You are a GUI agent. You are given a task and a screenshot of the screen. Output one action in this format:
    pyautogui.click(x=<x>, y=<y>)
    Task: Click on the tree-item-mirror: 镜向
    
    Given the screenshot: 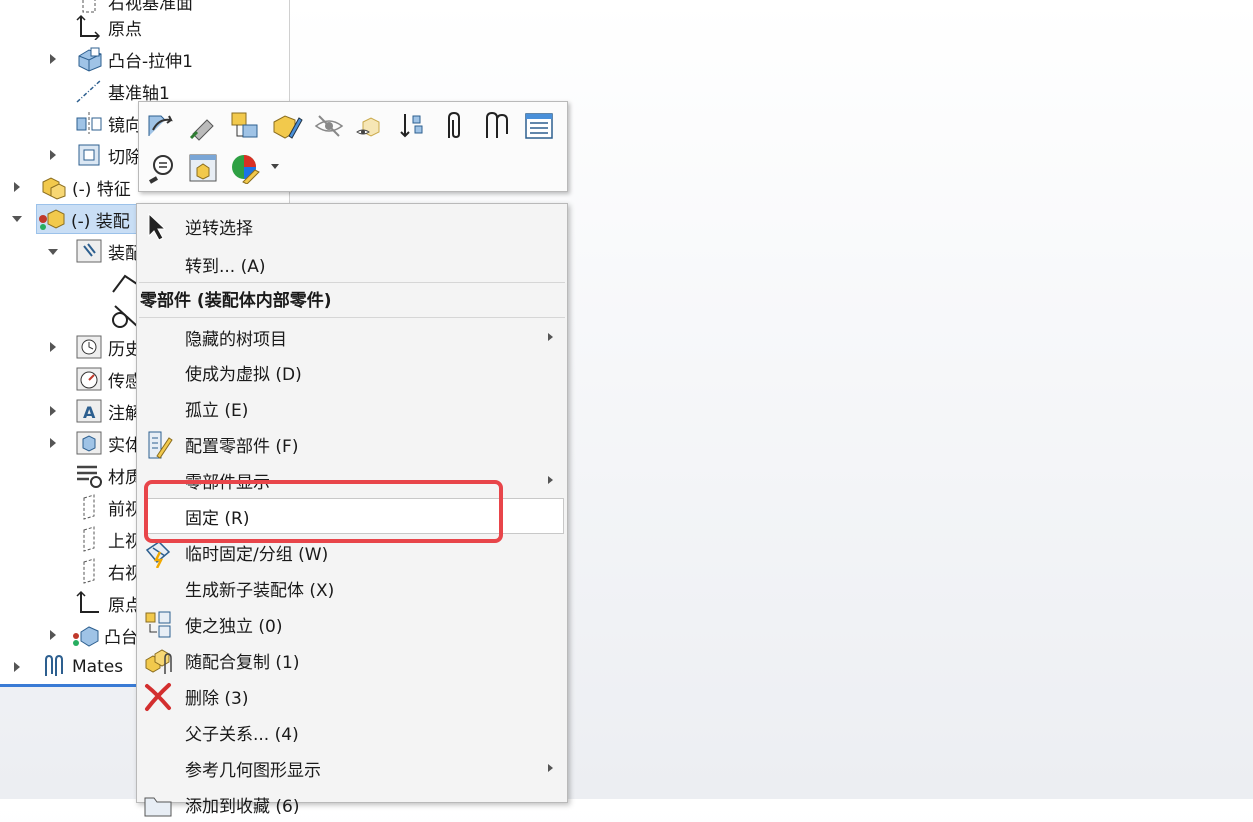 What is the action you would take?
    pyautogui.click(x=108, y=123)
    